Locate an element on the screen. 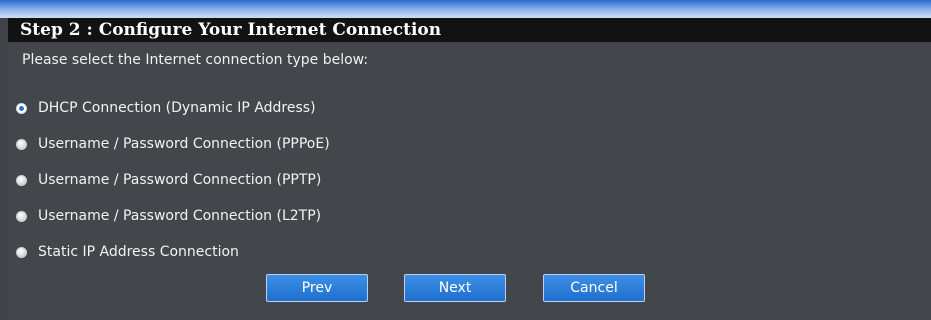 The height and width of the screenshot is (320, 931). option-label: Username / Password Connection (PPTP) is located at coordinates (180, 180).